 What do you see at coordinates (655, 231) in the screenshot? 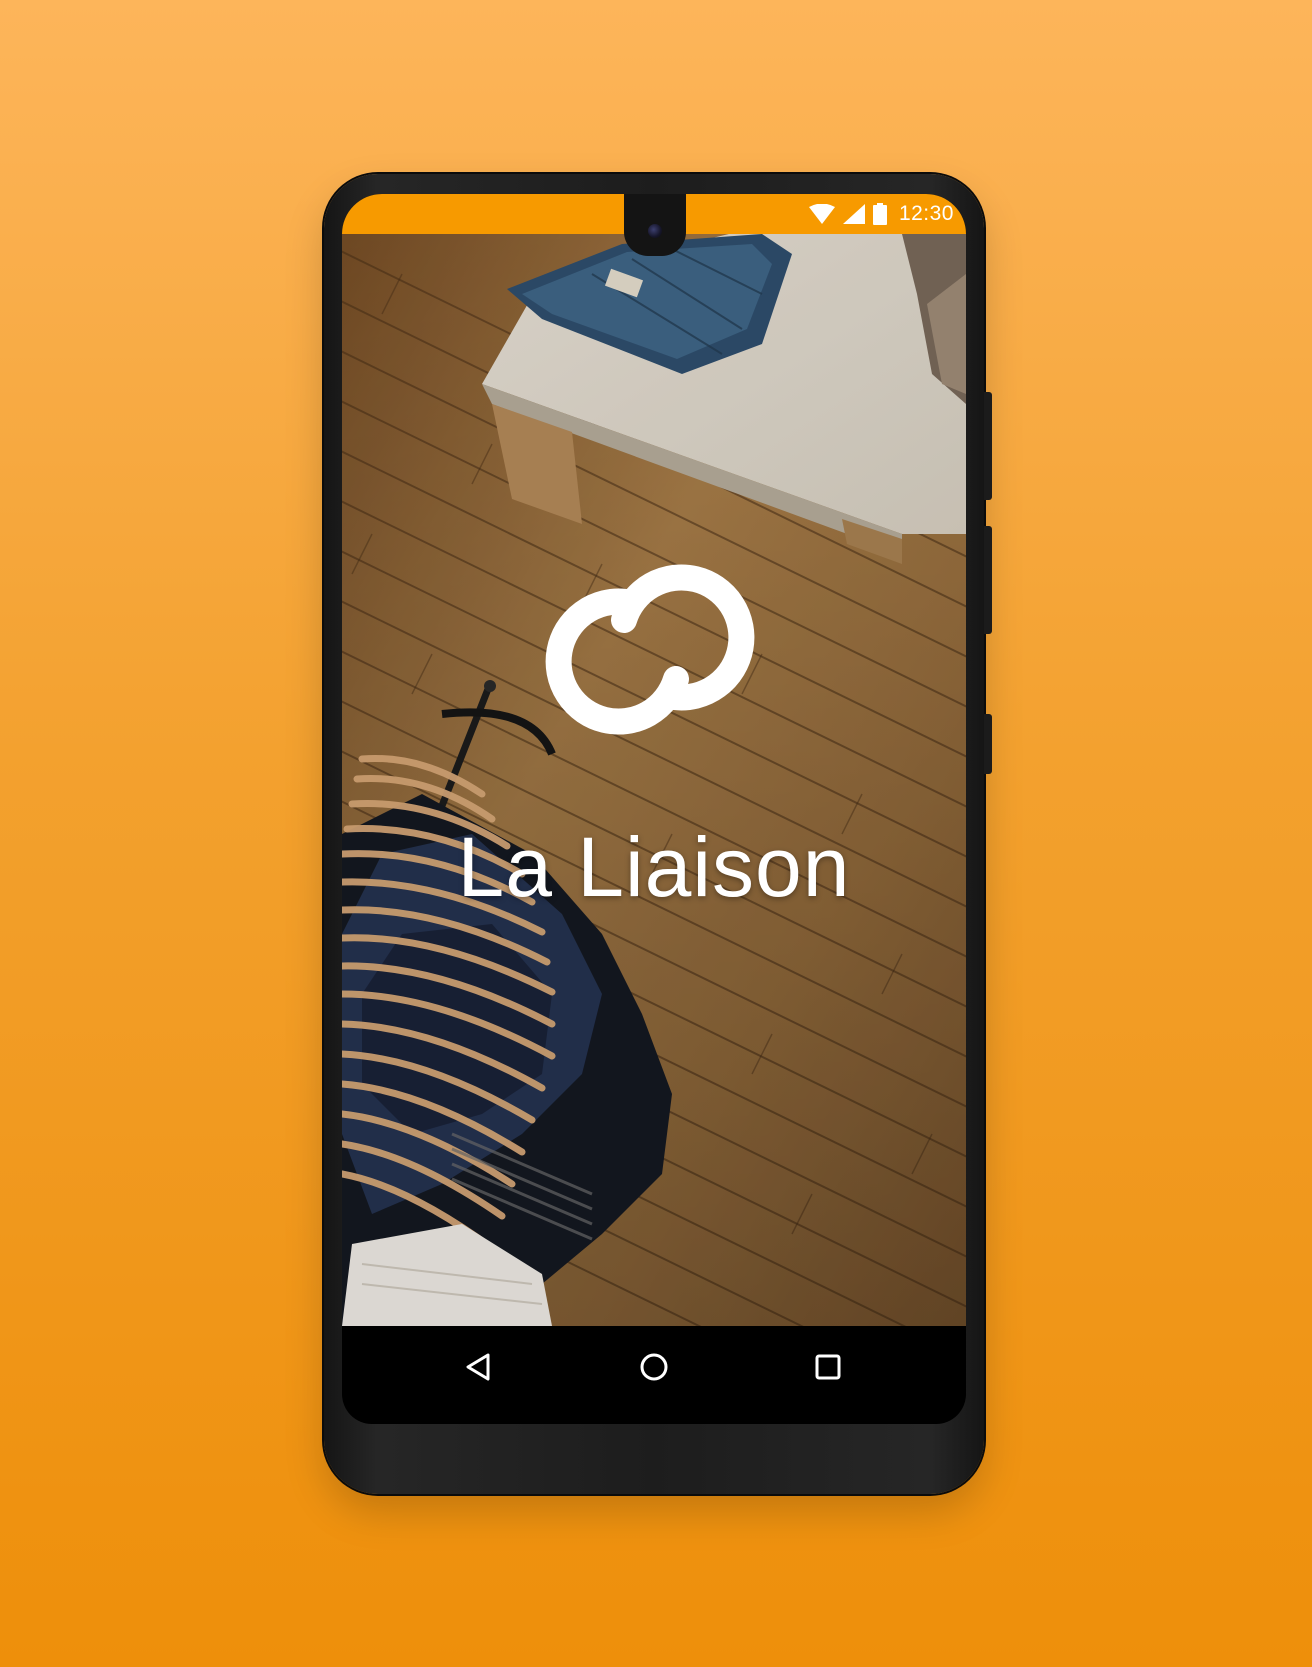
I see `front-camera-icon` at bounding box center [655, 231].